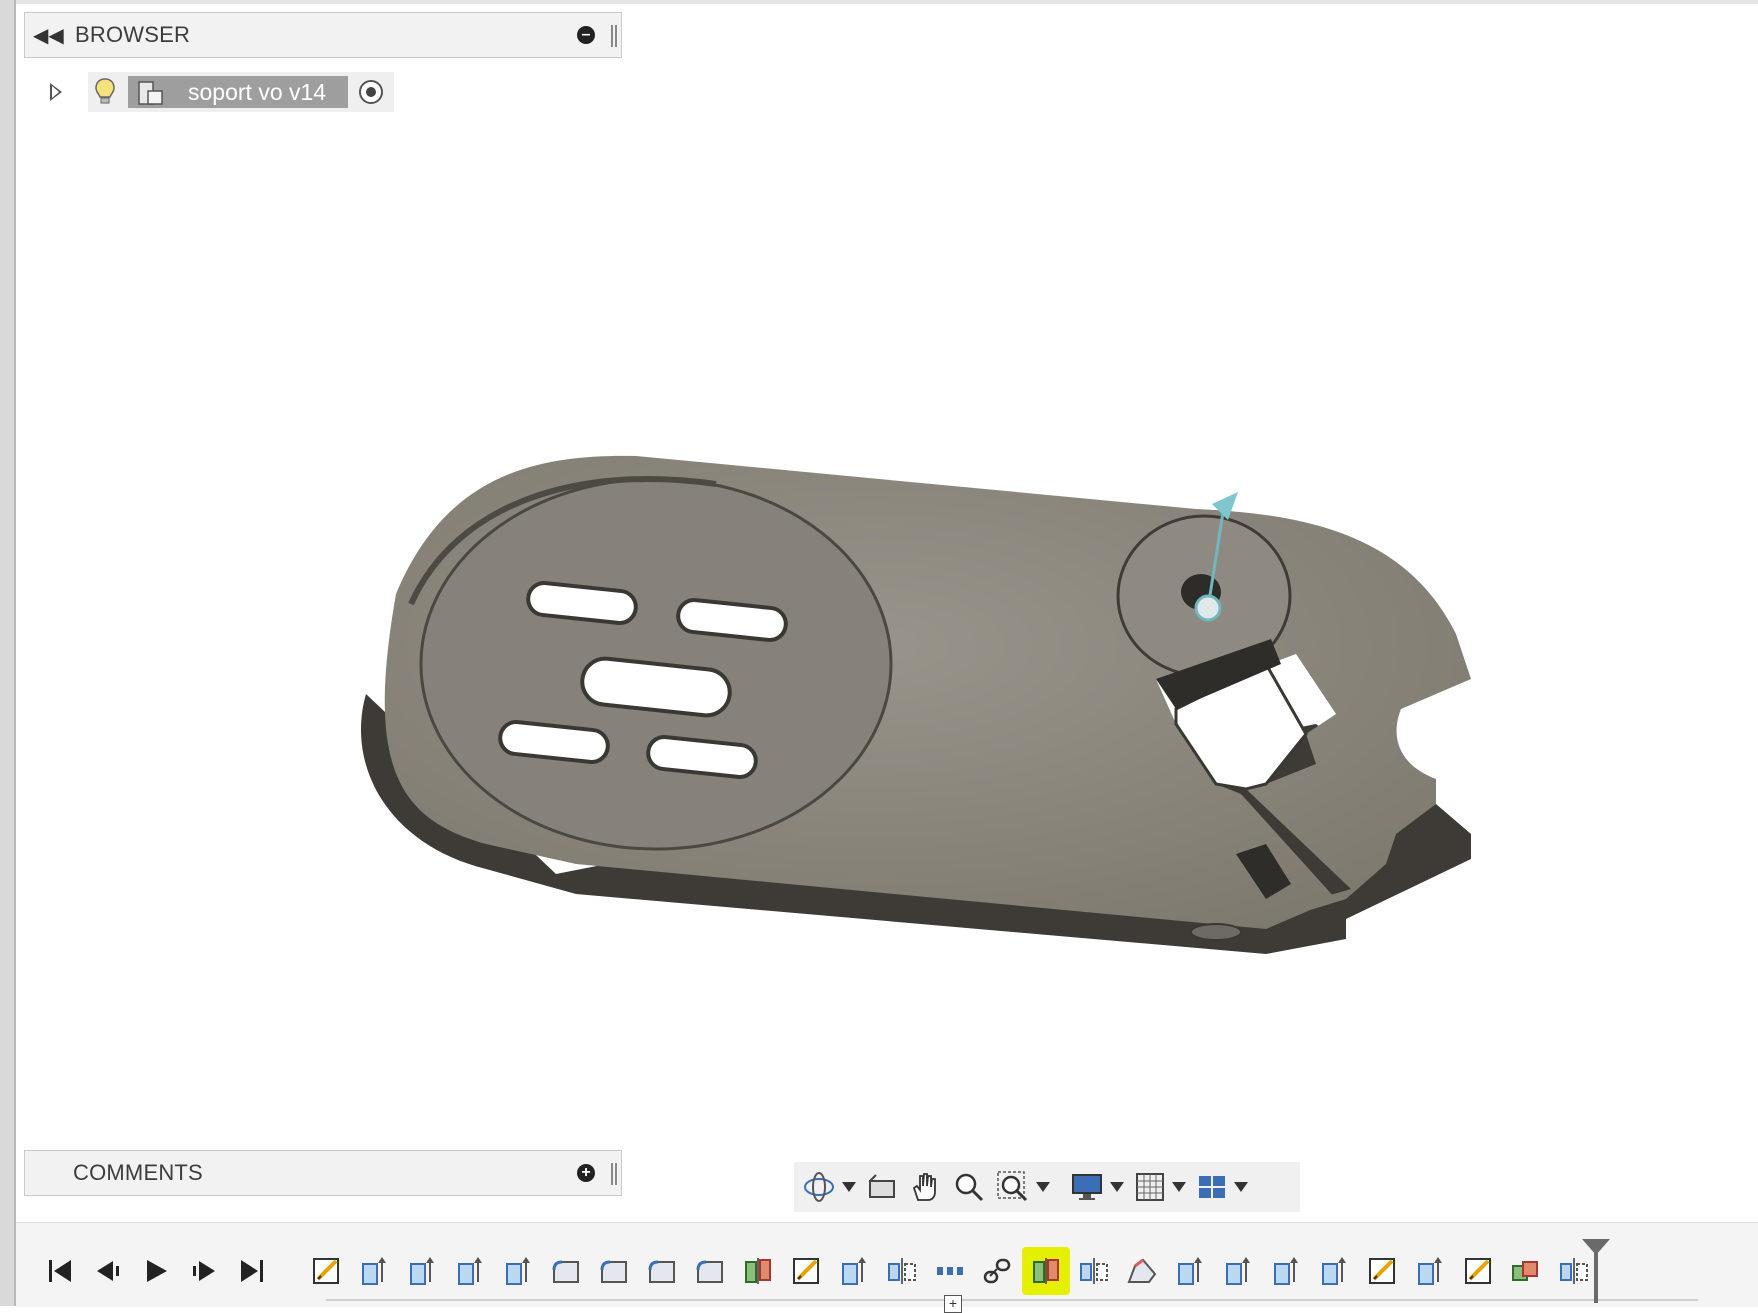 This screenshot has width=1758, height=1313. What do you see at coordinates (1087, 1187) in the screenshot?
I see `display-settings-icon` at bounding box center [1087, 1187].